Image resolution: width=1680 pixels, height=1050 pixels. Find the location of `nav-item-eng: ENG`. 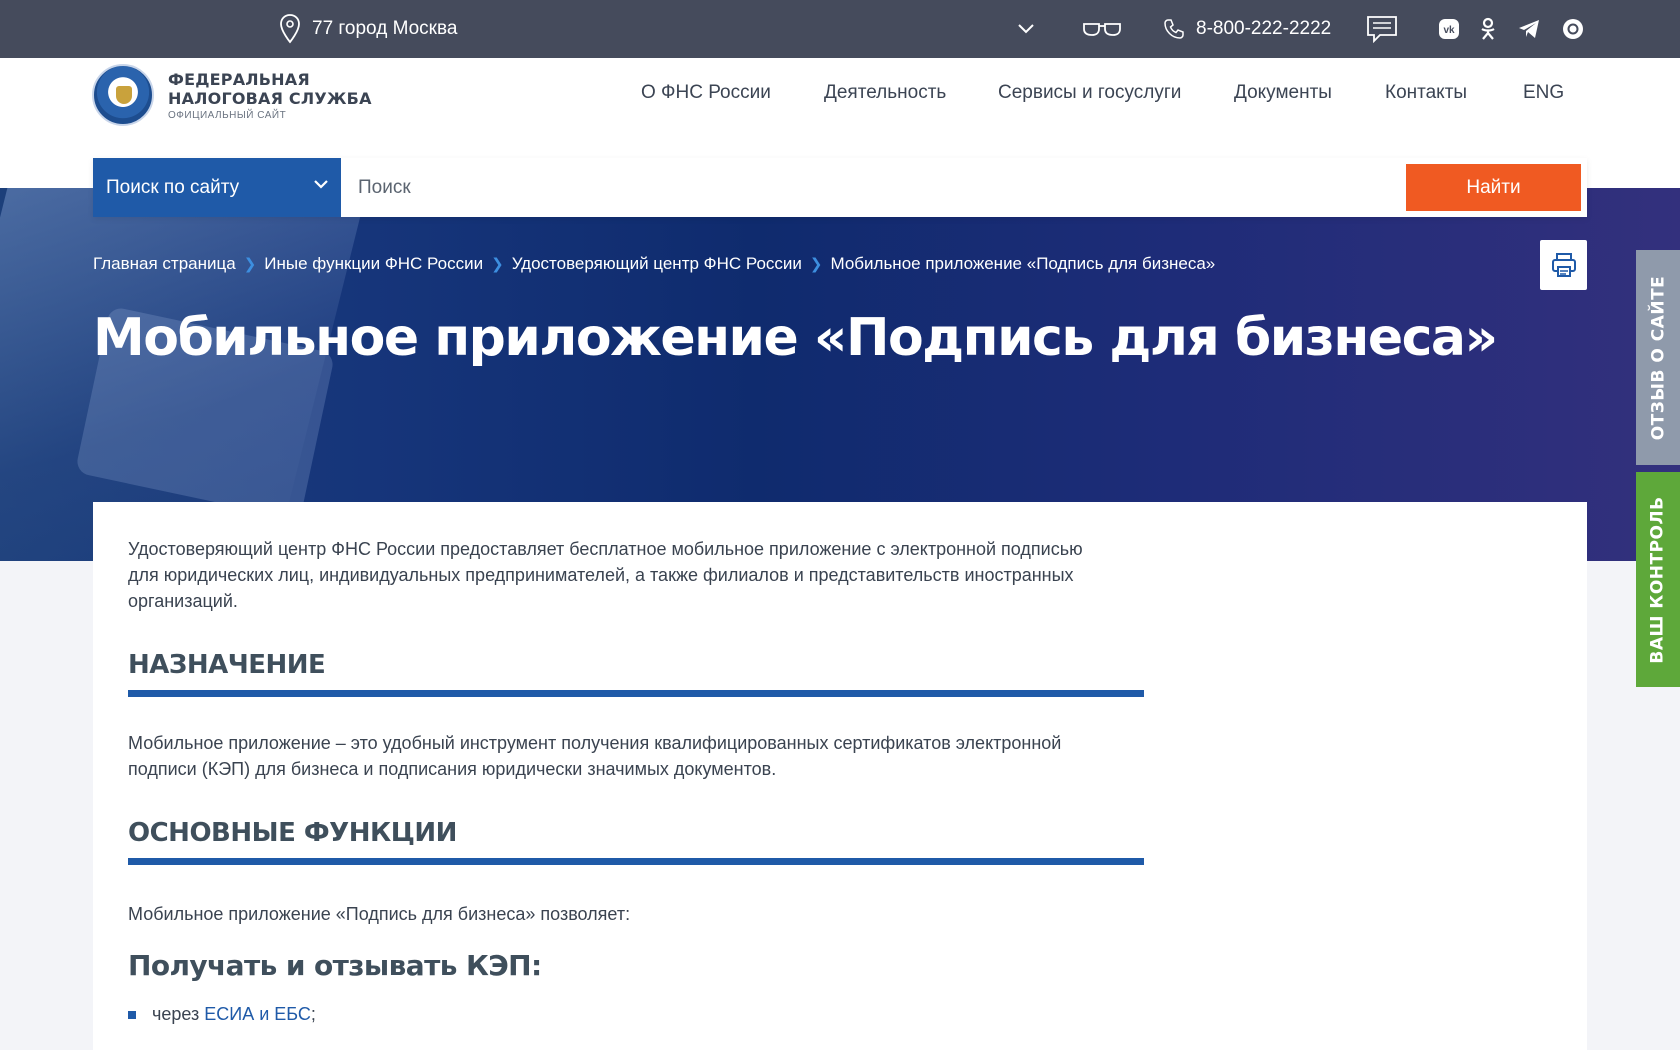

nav-item-eng: ENG is located at coordinates (1543, 93).